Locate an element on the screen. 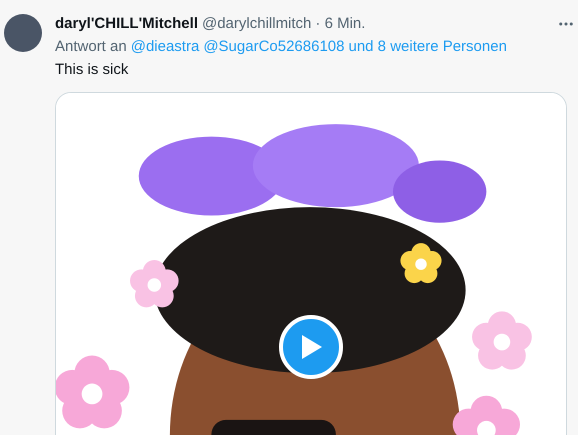  author-handle: @darylchillmitch is located at coordinates (257, 24).